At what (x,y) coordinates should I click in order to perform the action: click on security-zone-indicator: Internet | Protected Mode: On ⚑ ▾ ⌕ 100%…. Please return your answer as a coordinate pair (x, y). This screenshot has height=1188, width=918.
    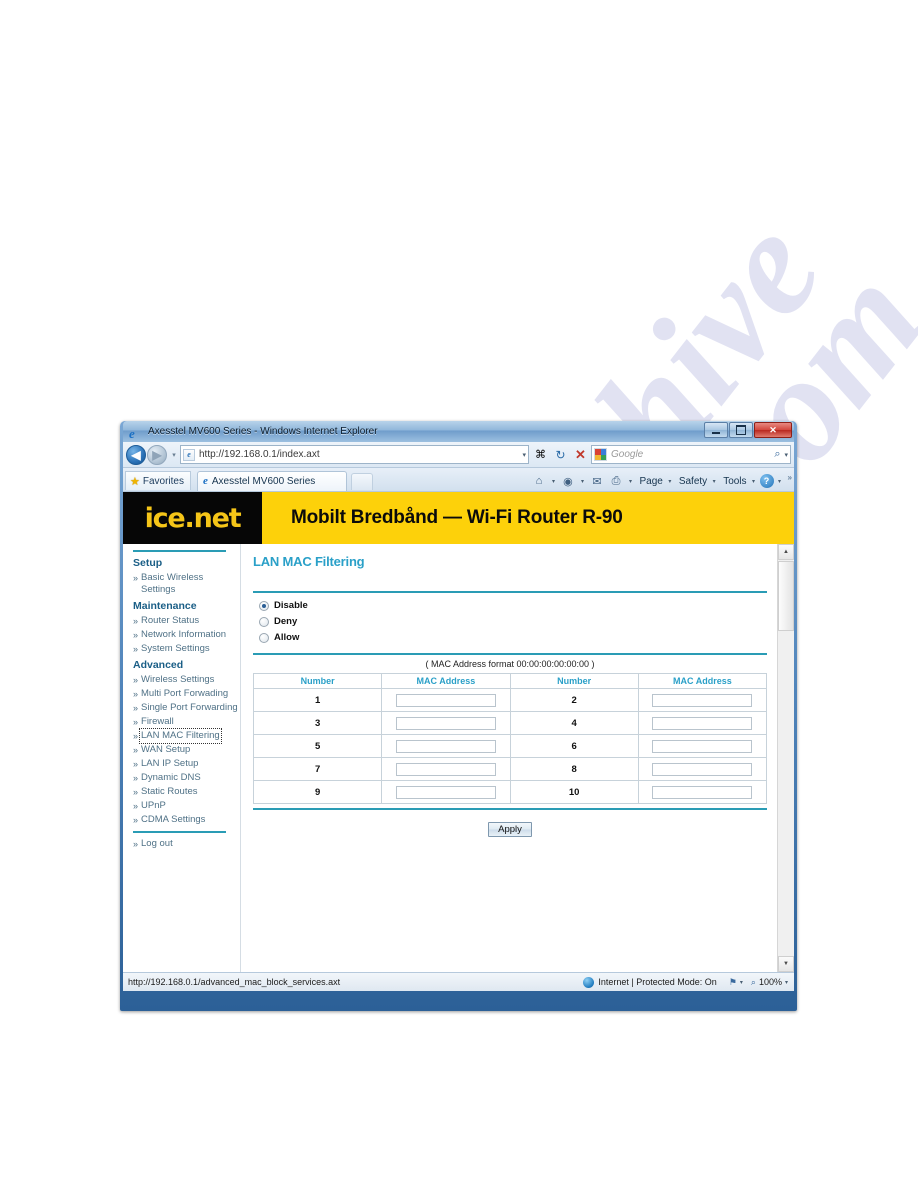
    Looking at the image, I should click on (687, 982).